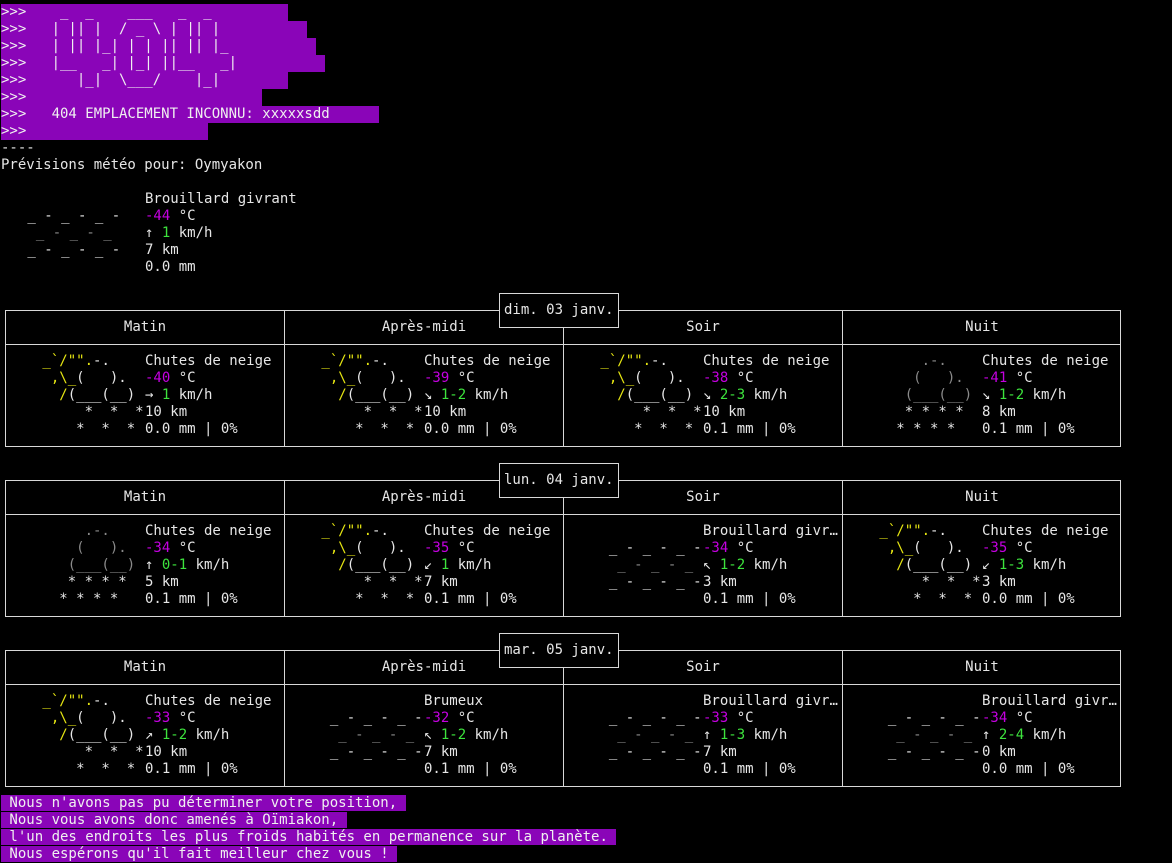 This screenshot has width=1172, height=863. What do you see at coordinates (145, 328) in the screenshot?
I see `period-header: Matin` at bounding box center [145, 328].